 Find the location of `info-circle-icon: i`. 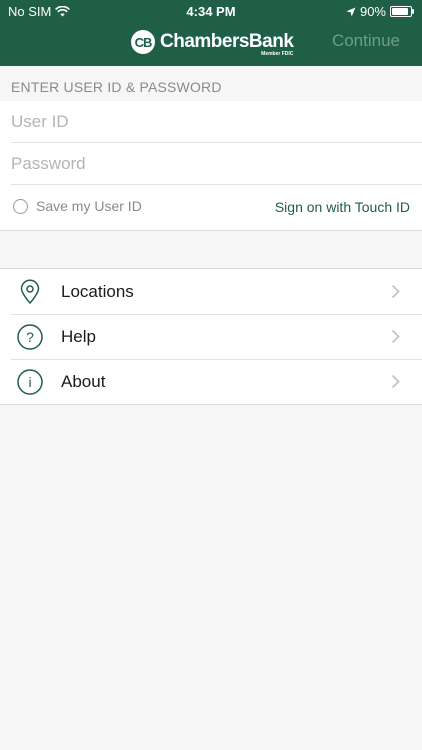

info-circle-icon: i is located at coordinates (30, 382).